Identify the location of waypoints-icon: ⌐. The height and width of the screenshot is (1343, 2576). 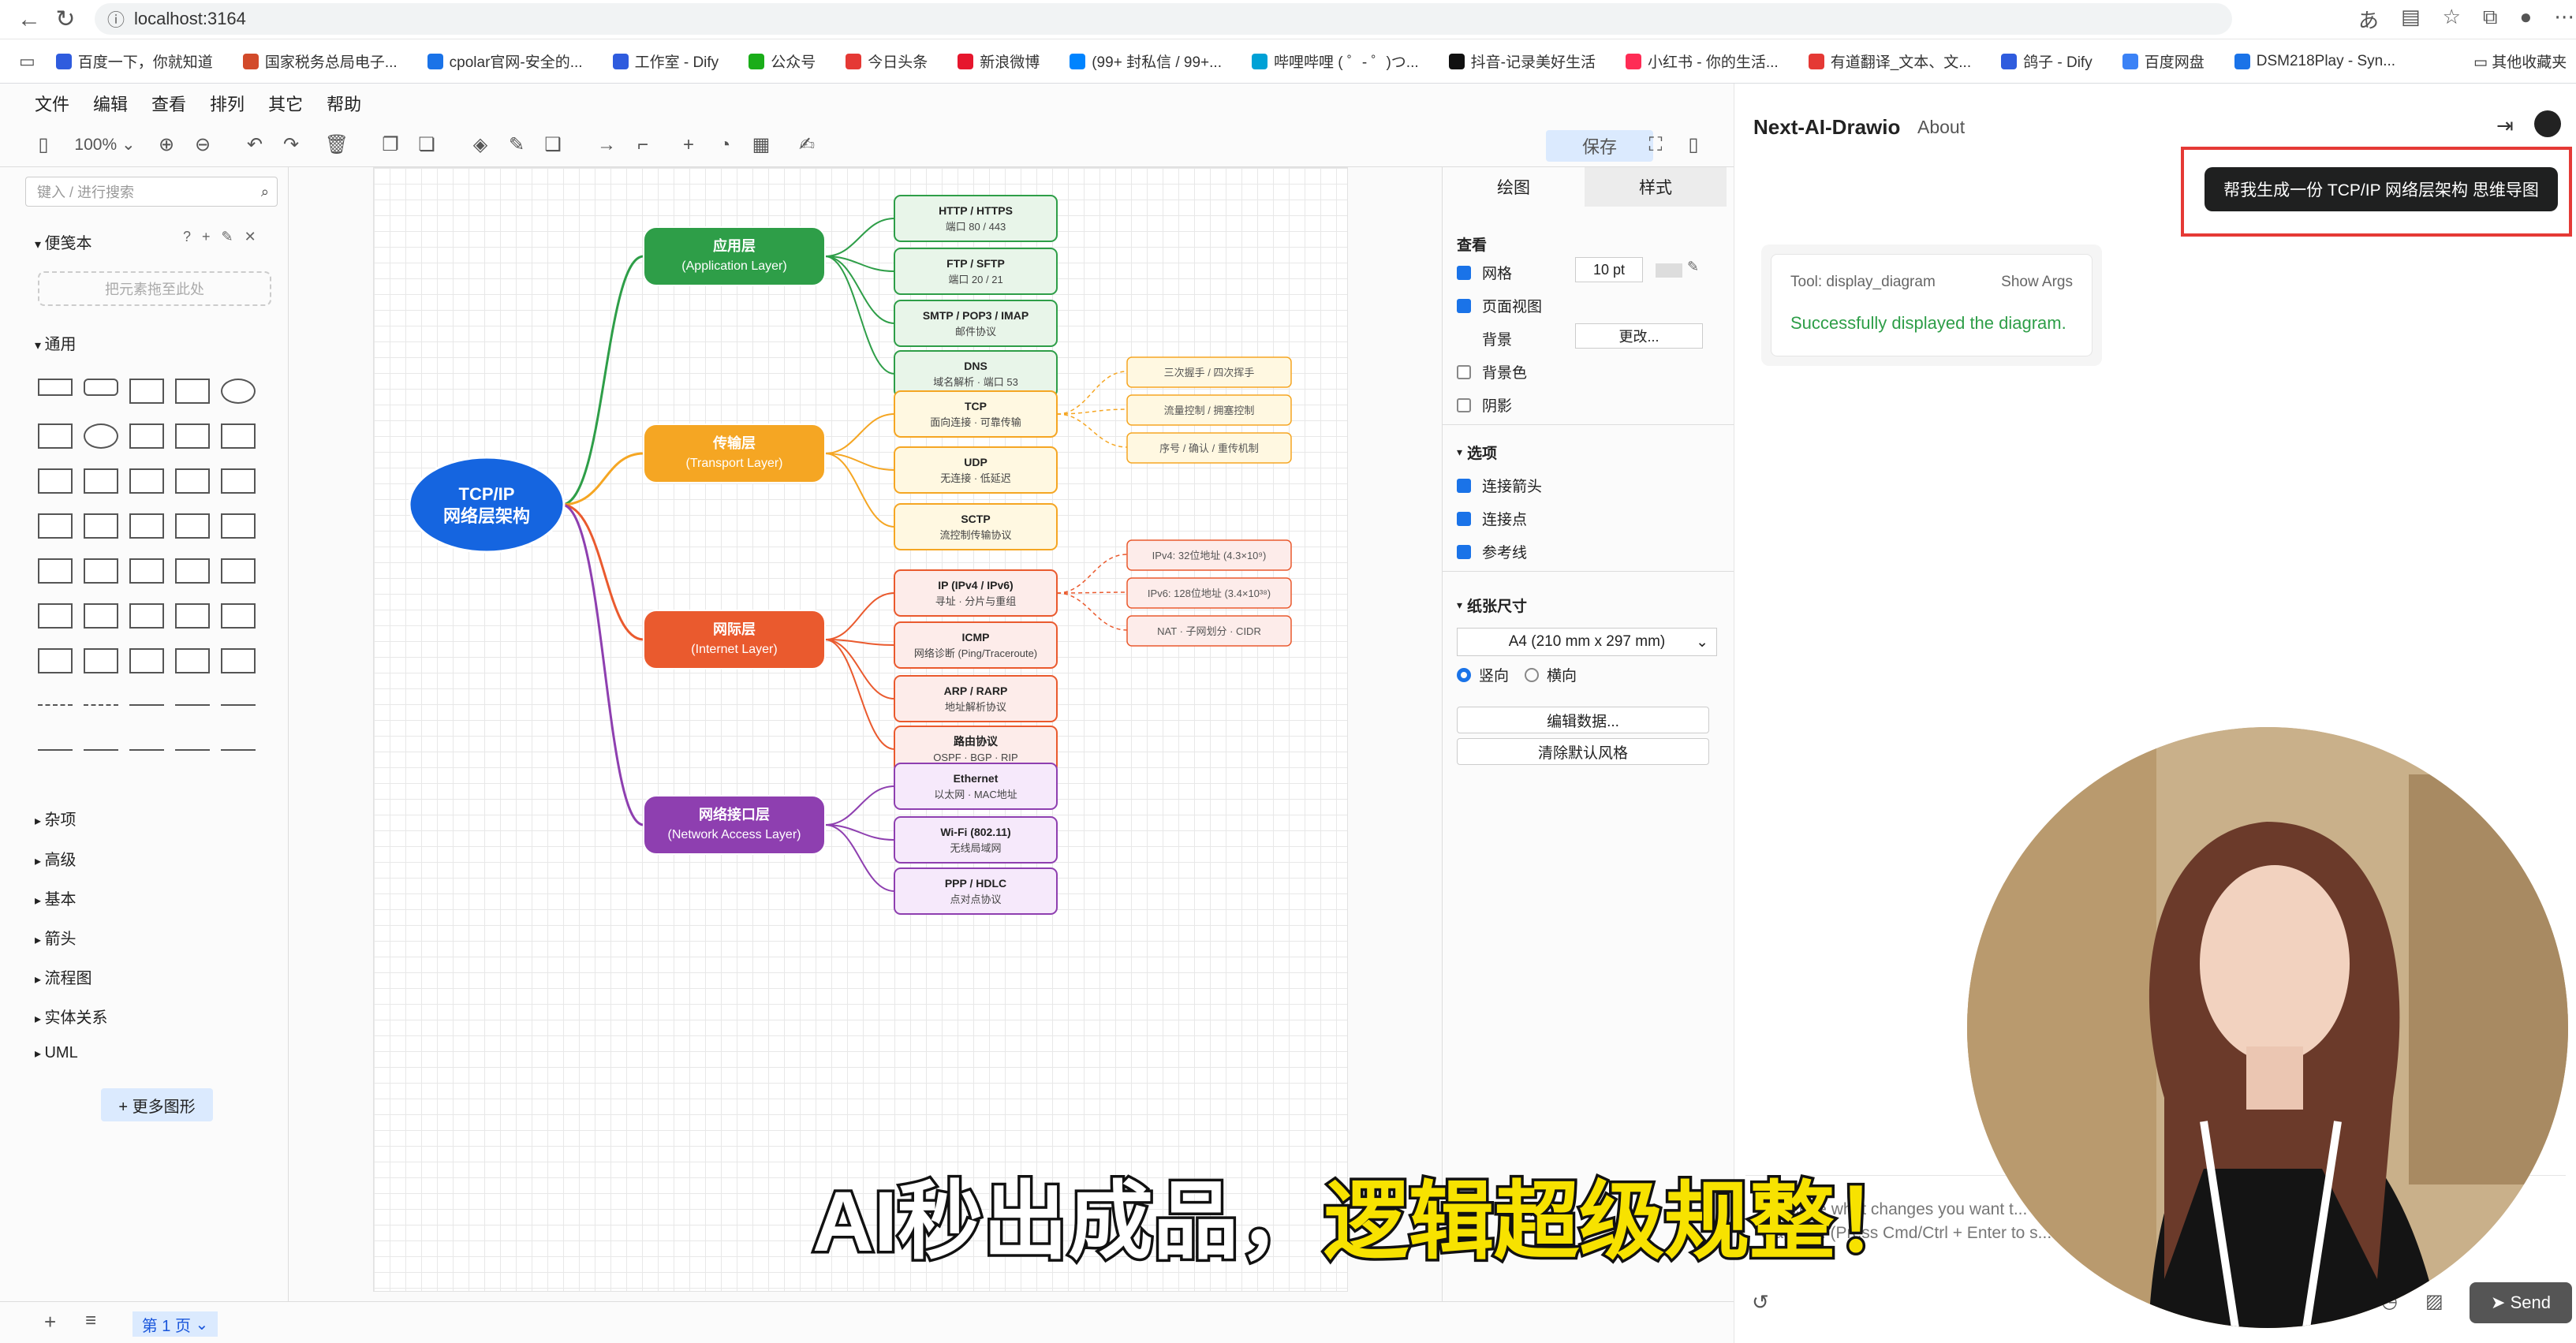
(643, 145).